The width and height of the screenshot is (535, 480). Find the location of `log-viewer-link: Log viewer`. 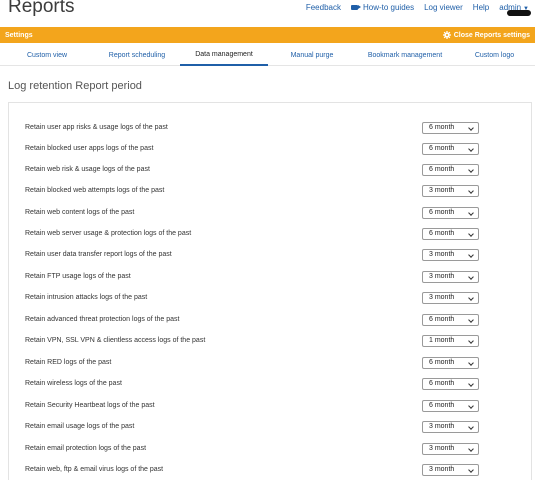

log-viewer-link: Log viewer is located at coordinates (443, 7).